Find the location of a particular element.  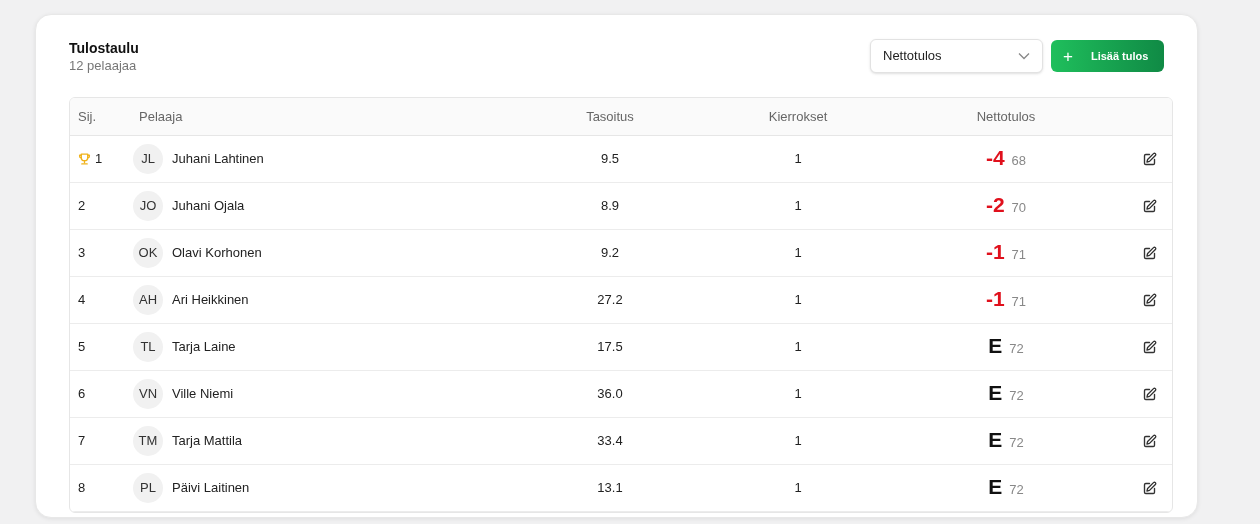

player-count: 12 pelaajaa is located at coordinates (103, 65).